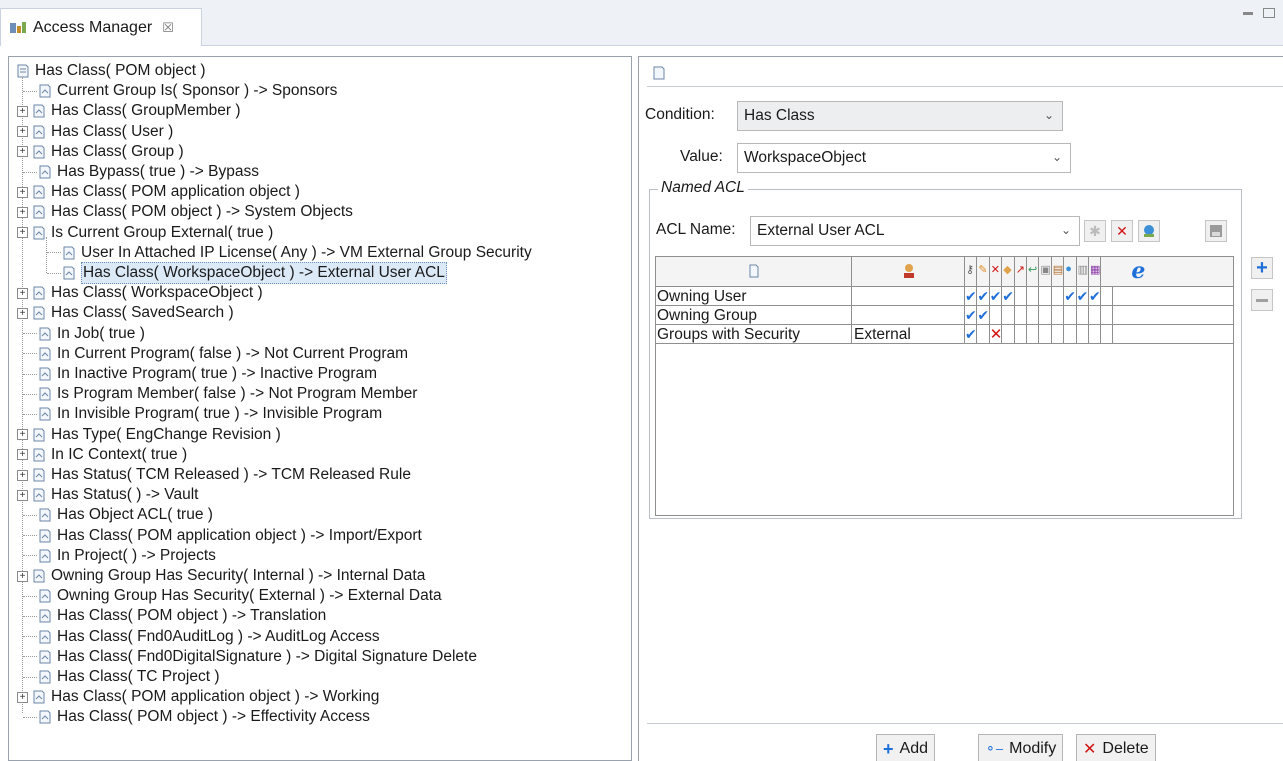  Describe the element at coordinates (1262, 268) in the screenshot. I see `add-entry-button: +` at that location.